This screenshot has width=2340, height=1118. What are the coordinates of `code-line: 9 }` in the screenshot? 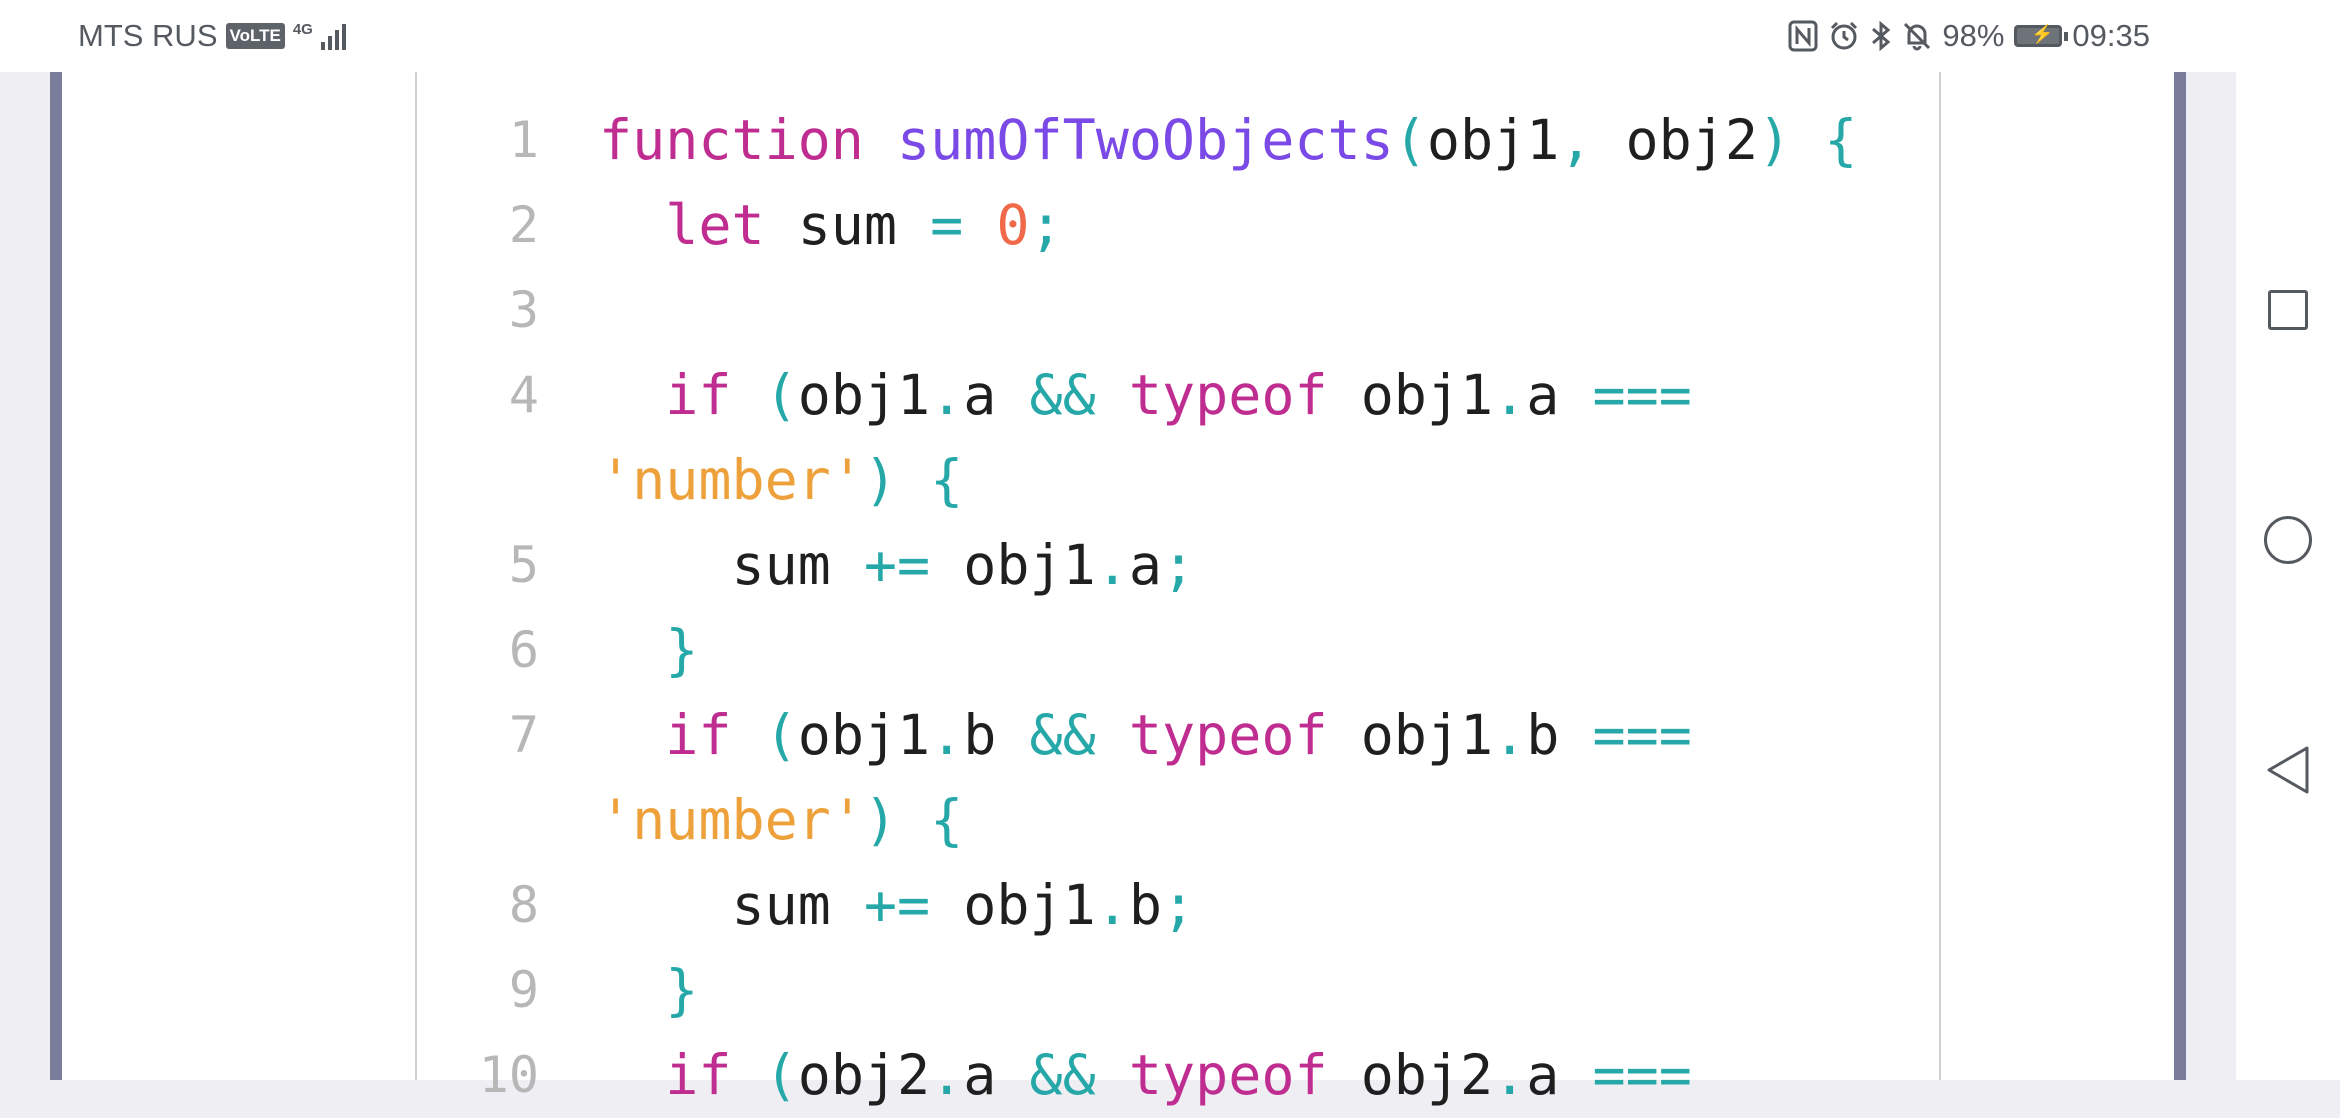 It's located at (1178, 990).